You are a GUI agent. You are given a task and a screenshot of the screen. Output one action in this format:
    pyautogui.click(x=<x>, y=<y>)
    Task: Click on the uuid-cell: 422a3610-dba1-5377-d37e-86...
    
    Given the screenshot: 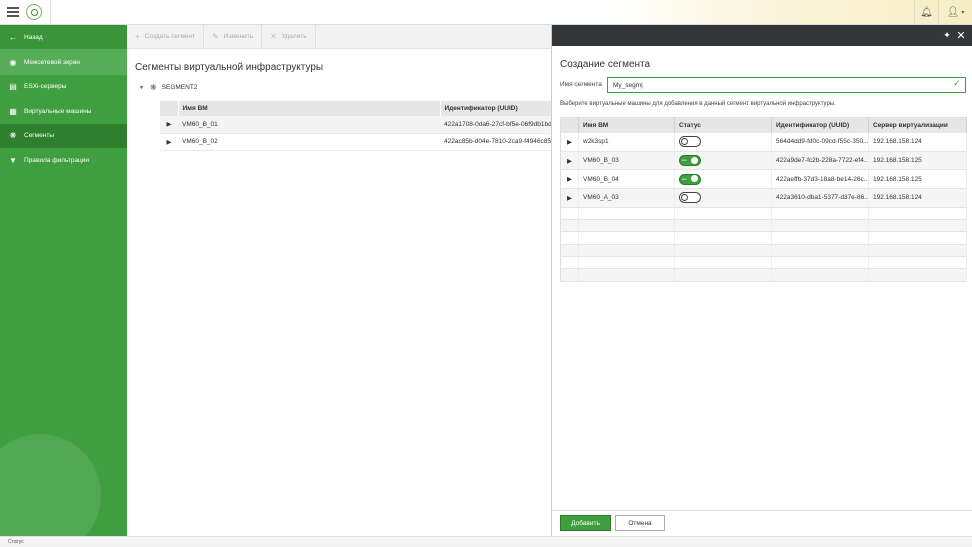 What is the action you would take?
    pyautogui.click(x=820, y=198)
    